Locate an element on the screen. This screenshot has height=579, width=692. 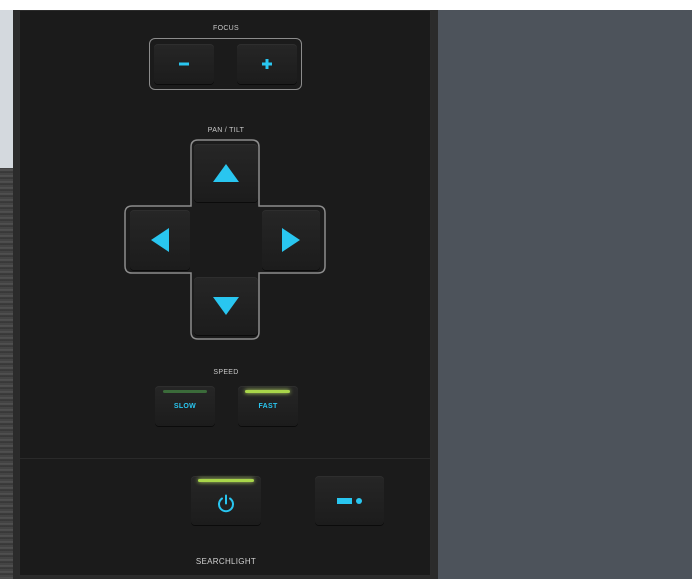
searchlight-mode-button is located at coordinates (349, 500).